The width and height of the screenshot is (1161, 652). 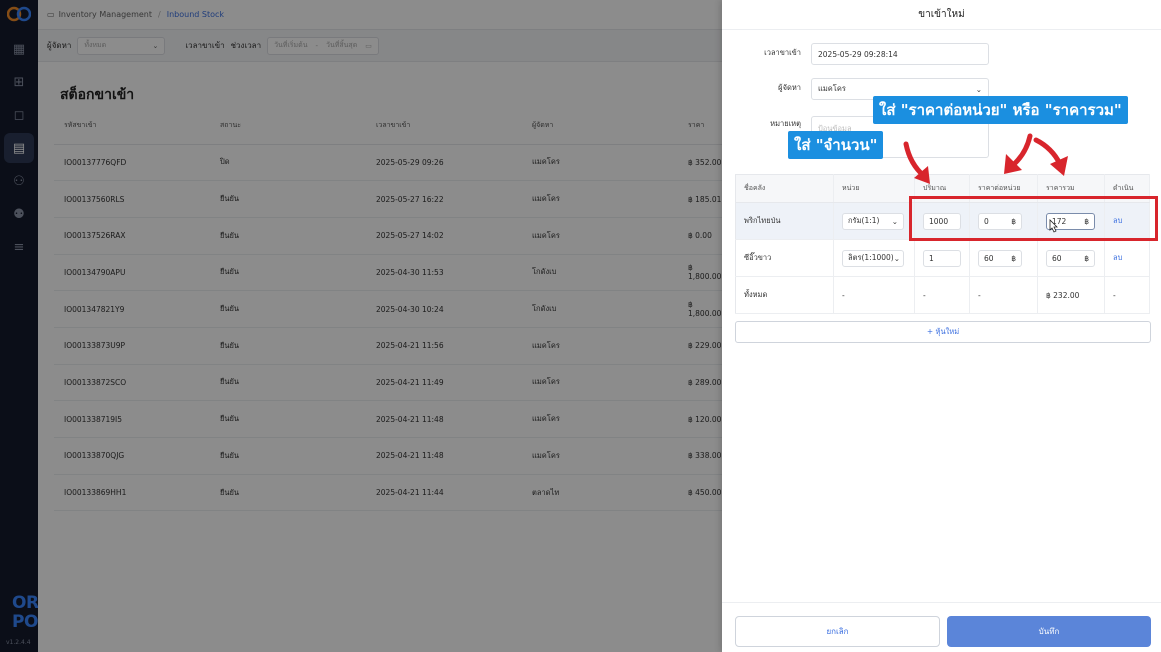 What do you see at coordinates (837, 631) in the screenshot?
I see `cancel-button: ยกเลิก` at bounding box center [837, 631].